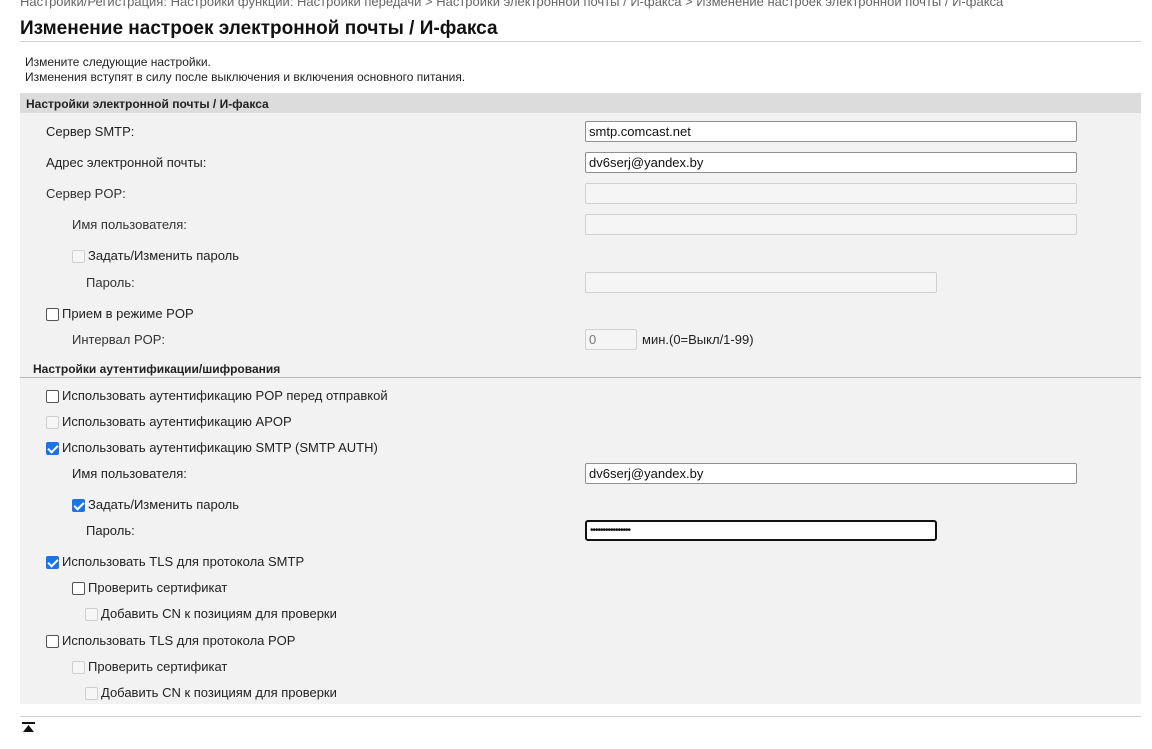  Describe the element at coordinates (580, 377) in the screenshot. I see `auth-section-divider` at that location.